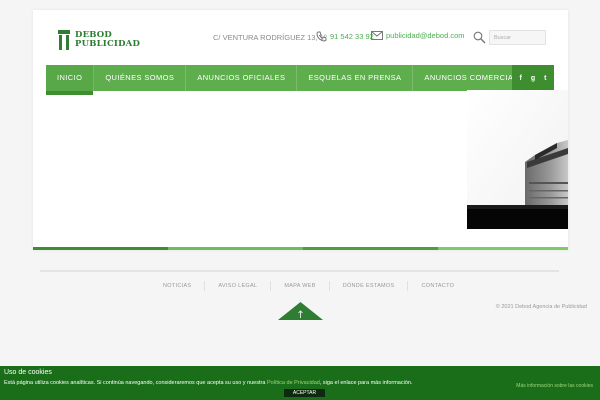  What do you see at coordinates (517, 37) in the screenshot?
I see `search-input` at bounding box center [517, 37].